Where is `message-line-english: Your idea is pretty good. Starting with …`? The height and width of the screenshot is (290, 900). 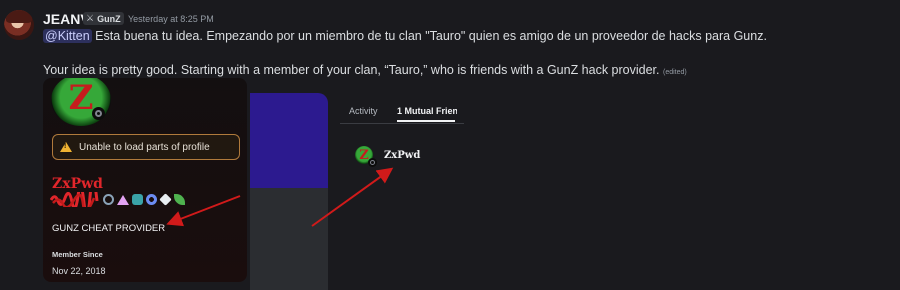 message-line-english: Your idea is pretty good. Starting with … is located at coordinates (365, 70).